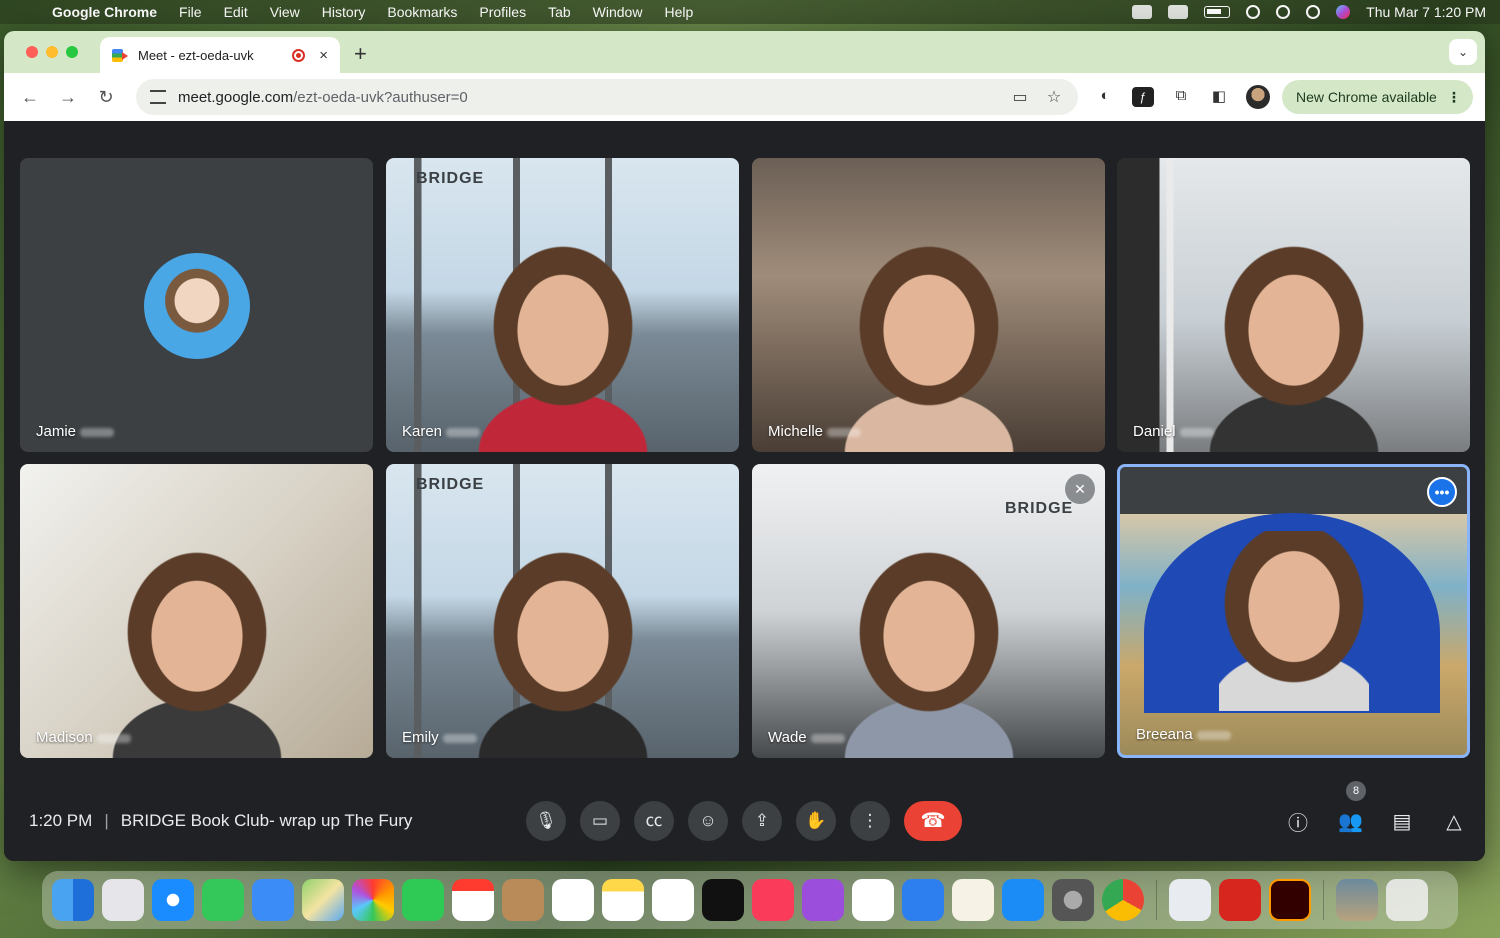 The width and height of the screenshot is (1500, 938). What do you see at coordinates (923, 900) in the screenshot?
I see `keynote-icon` at bounding box center [923, 900].